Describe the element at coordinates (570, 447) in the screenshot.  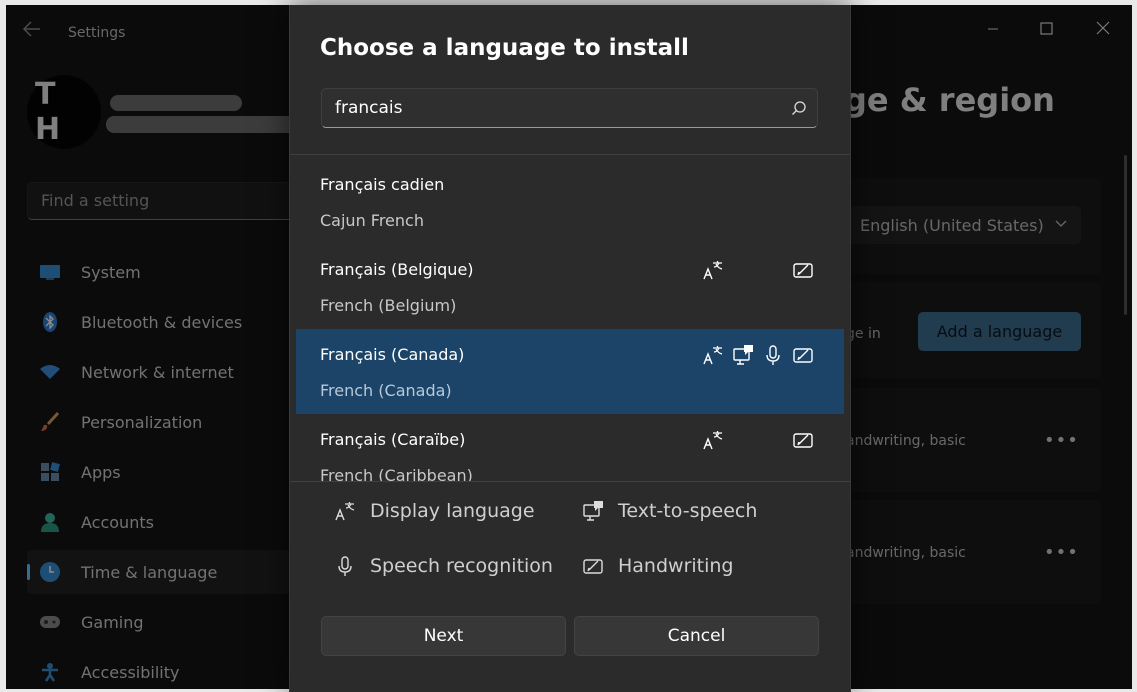
I see `language-option-french-caribbean: Français (Caraïbe) French (Caribbean)` at that location.